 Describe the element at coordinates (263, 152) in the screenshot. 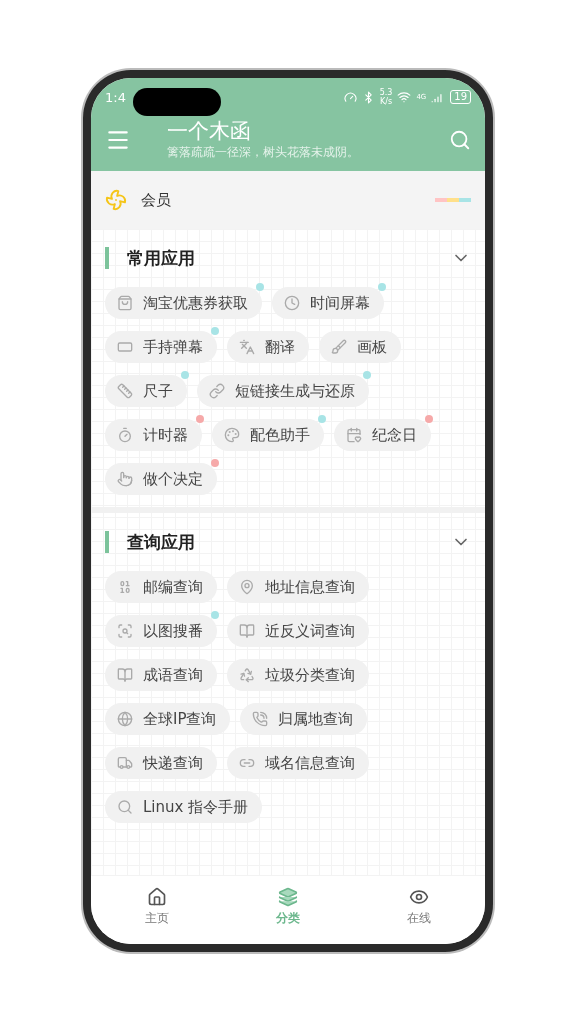

I see `app-subtitle: 篱落疏疏一径深，树头花落未成阴。` at that location.